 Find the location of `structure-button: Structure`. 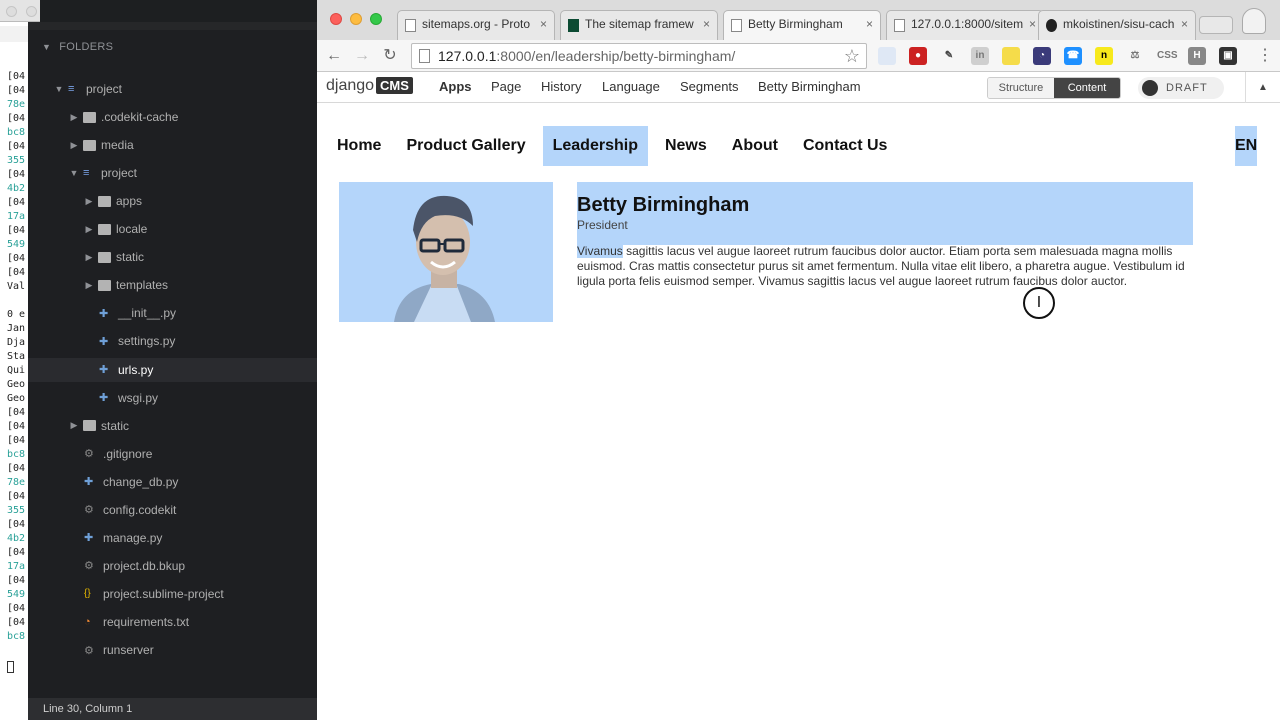

structure-button: Structure is located at coordinates (1021, 88).